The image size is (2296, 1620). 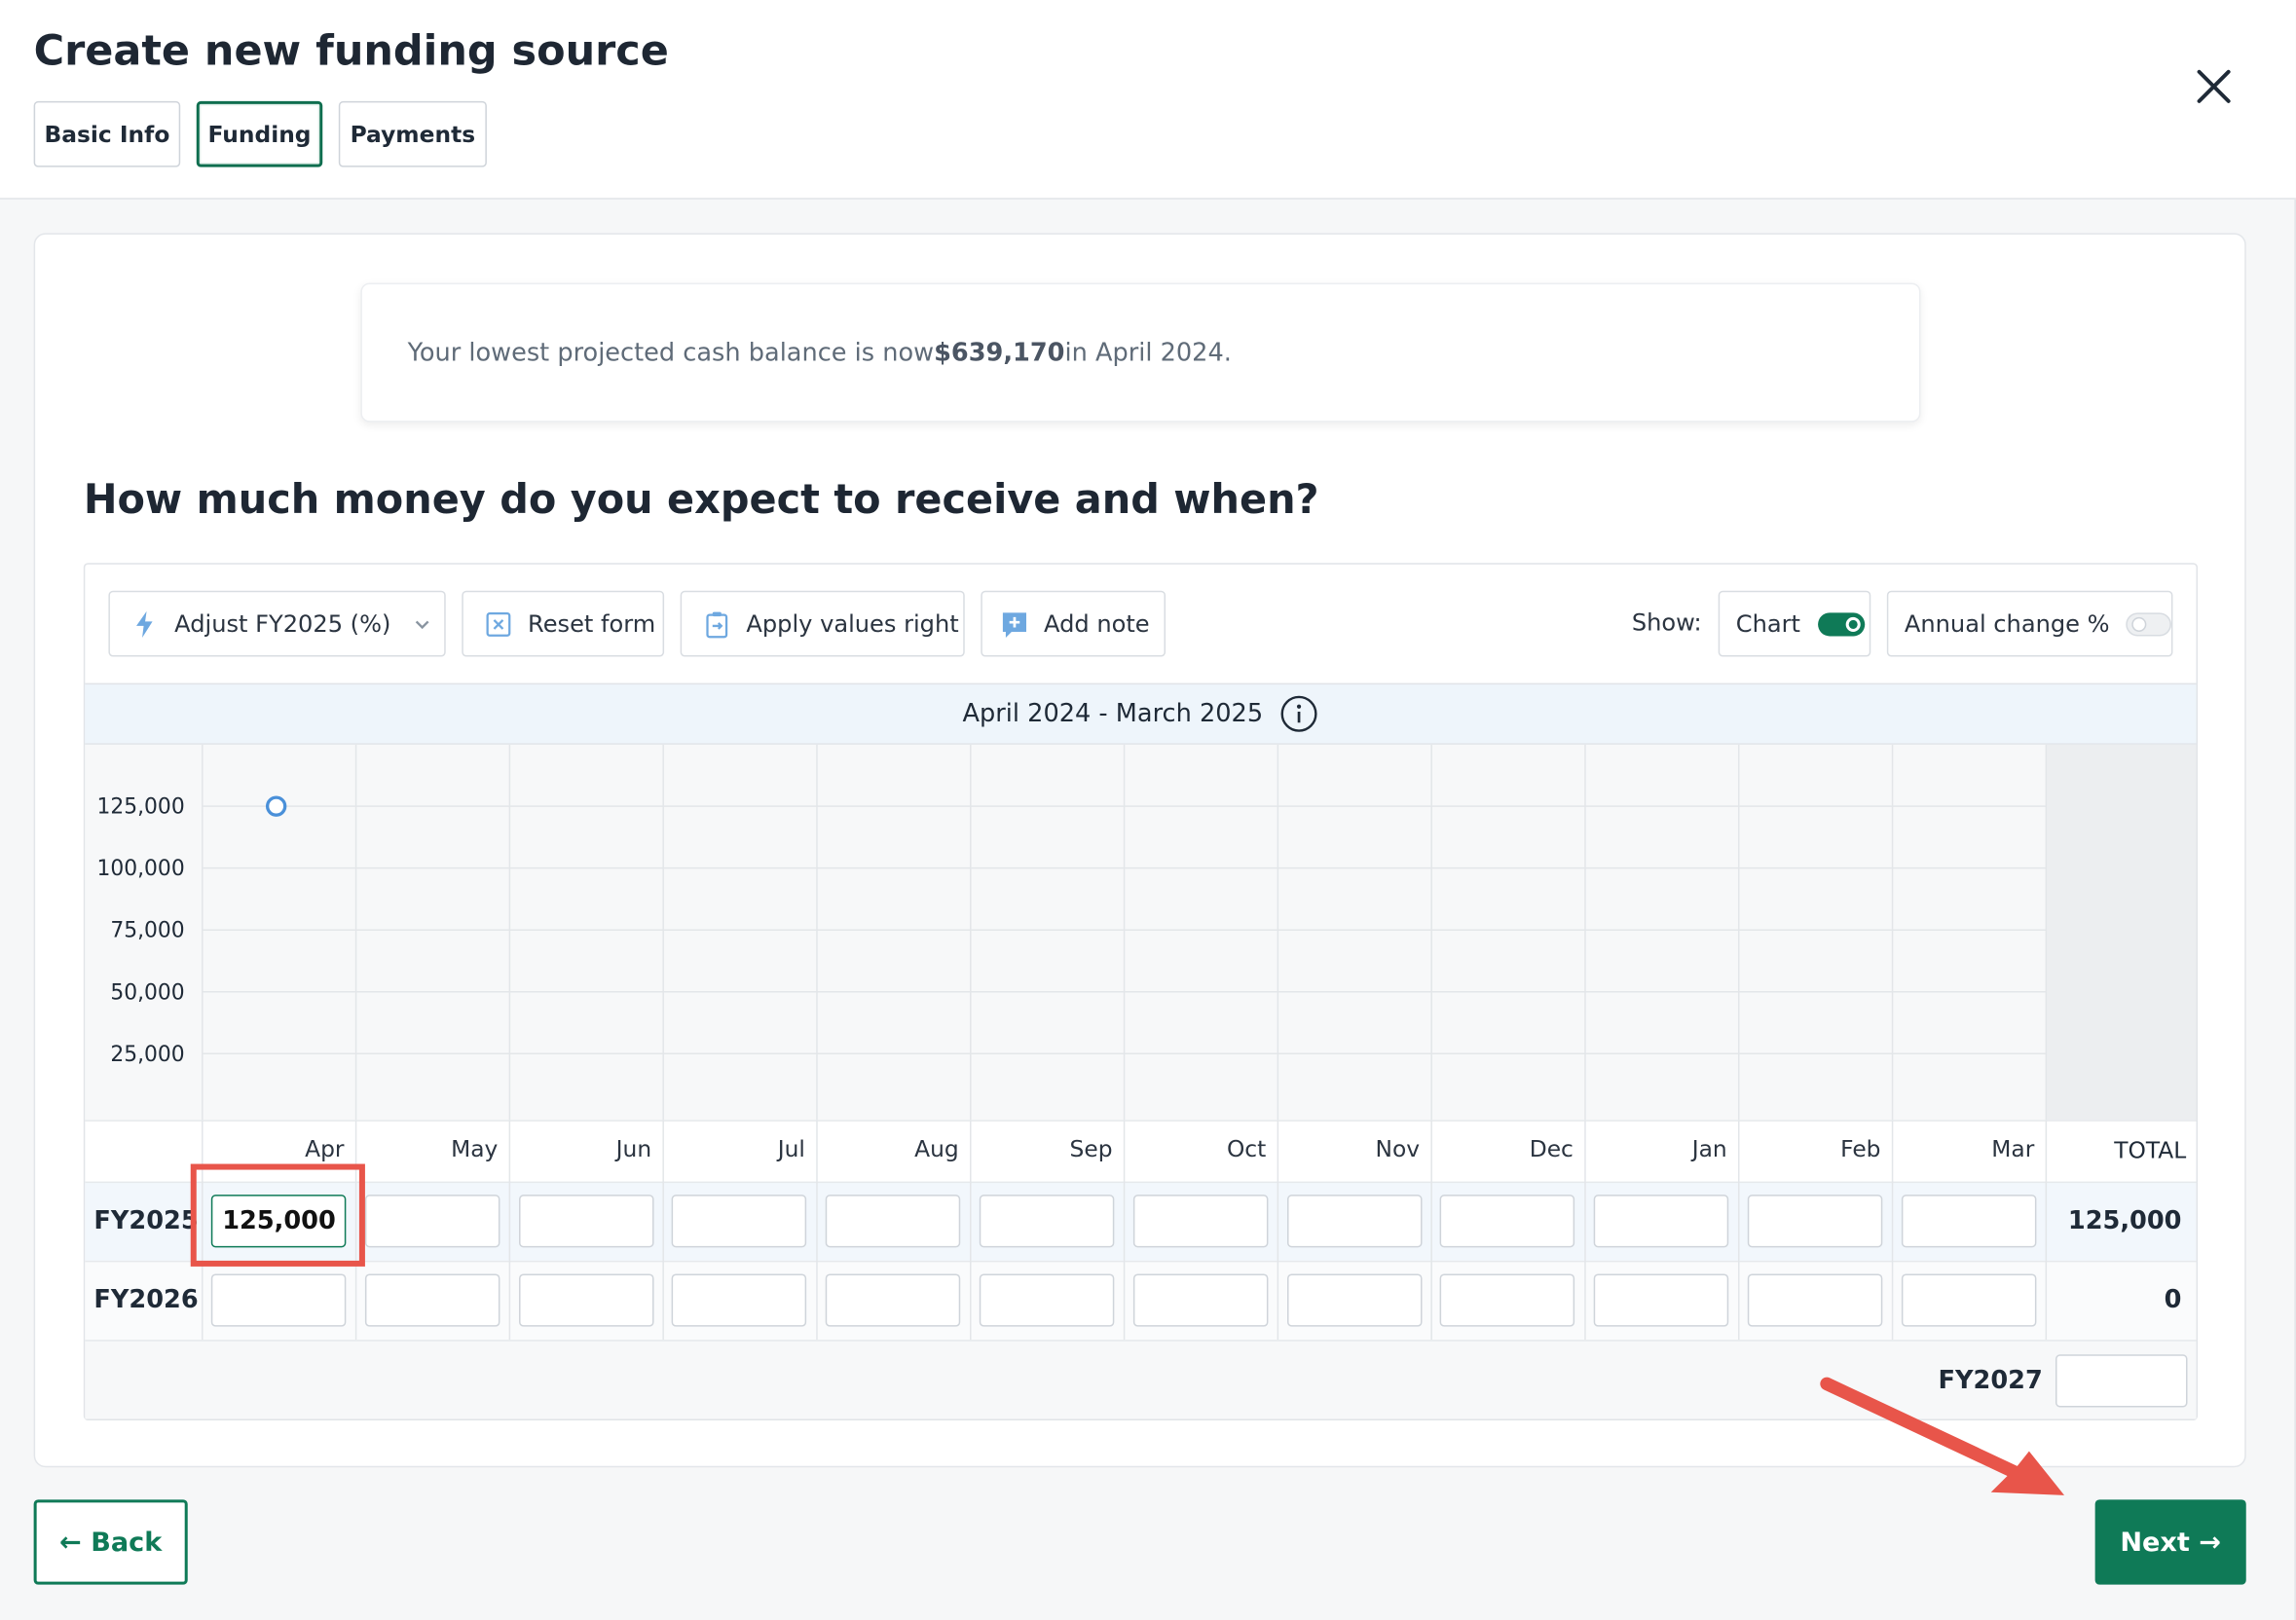 I want to click on month-header: Sep, so click(x=1091, y=1149).